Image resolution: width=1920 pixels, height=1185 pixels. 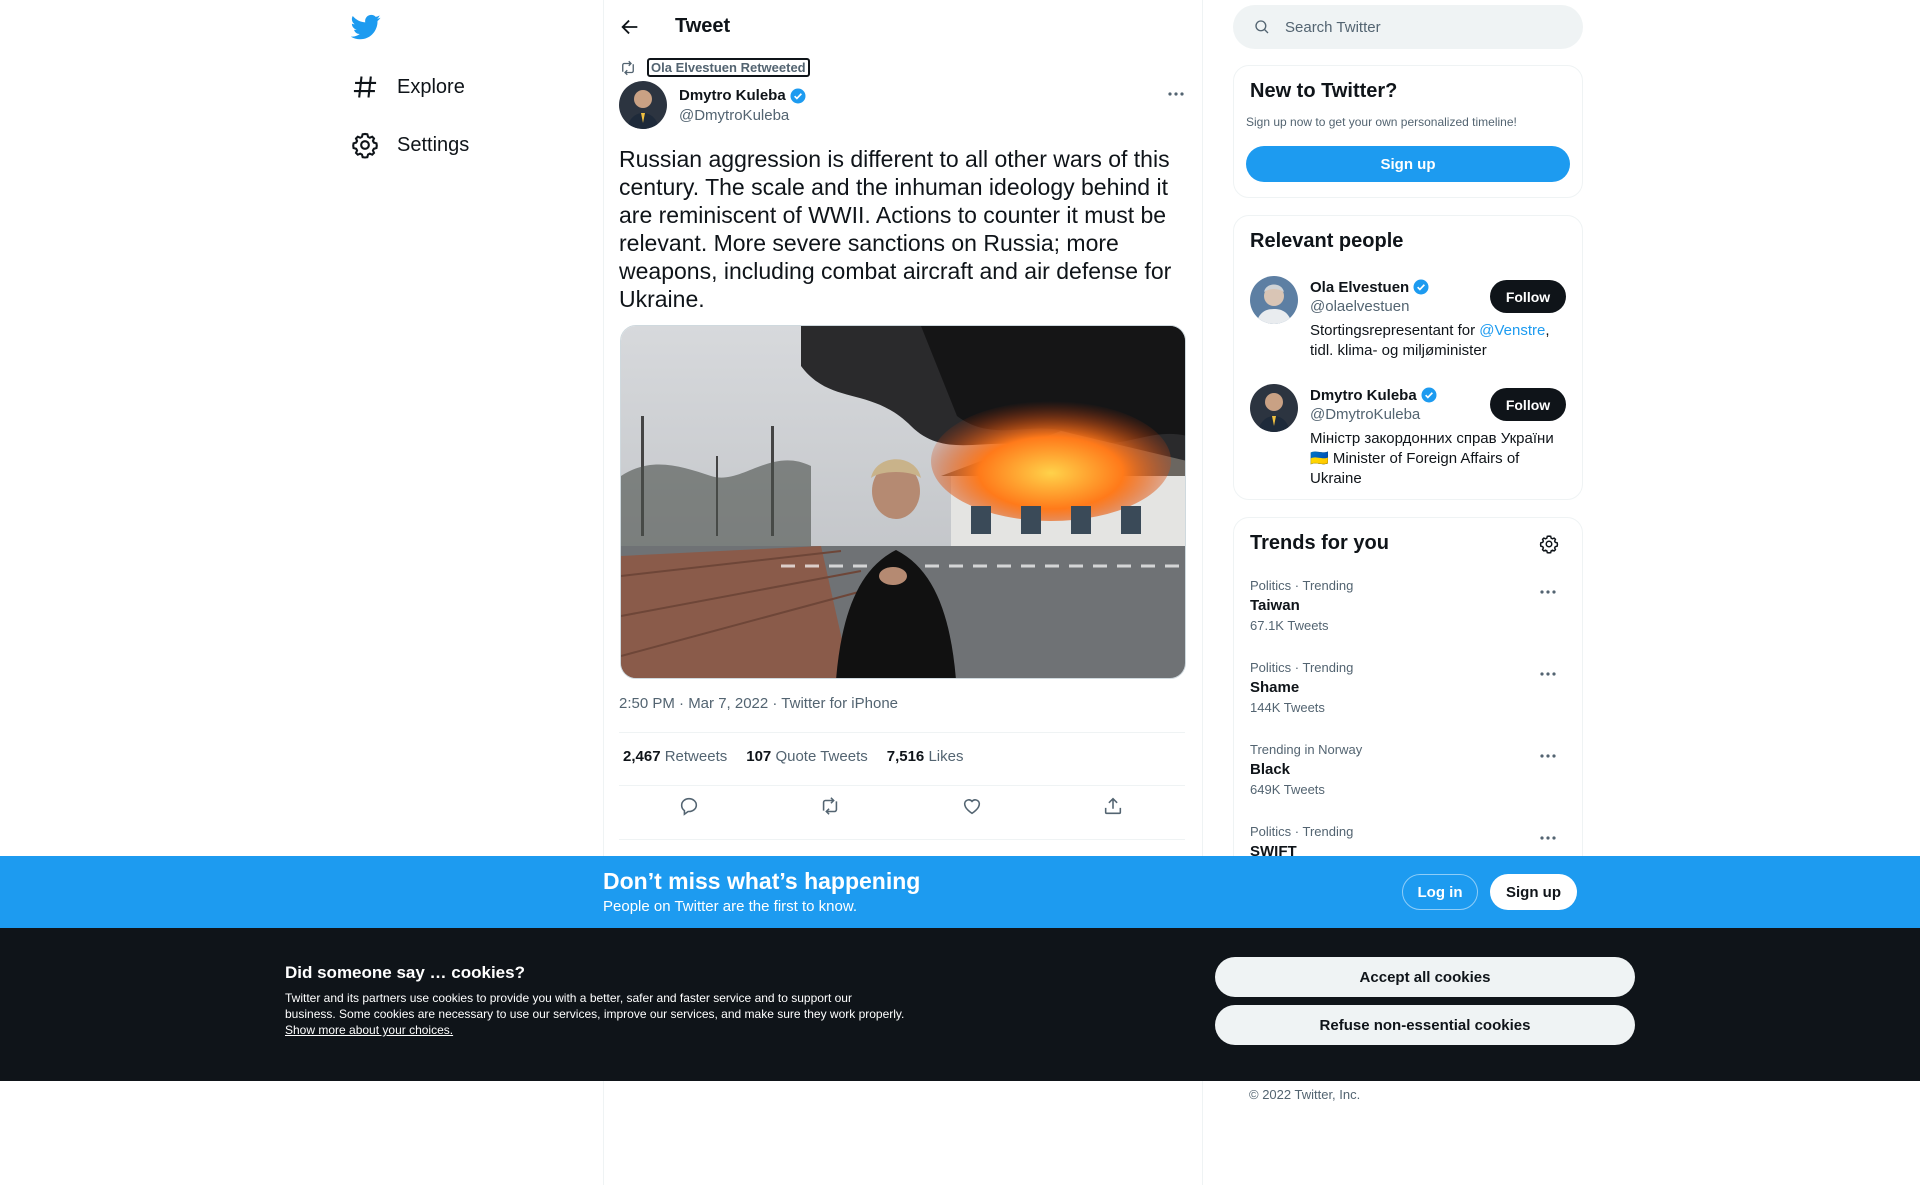 I want to click on card-title: Relevant people, so click(x=1327, y=241).